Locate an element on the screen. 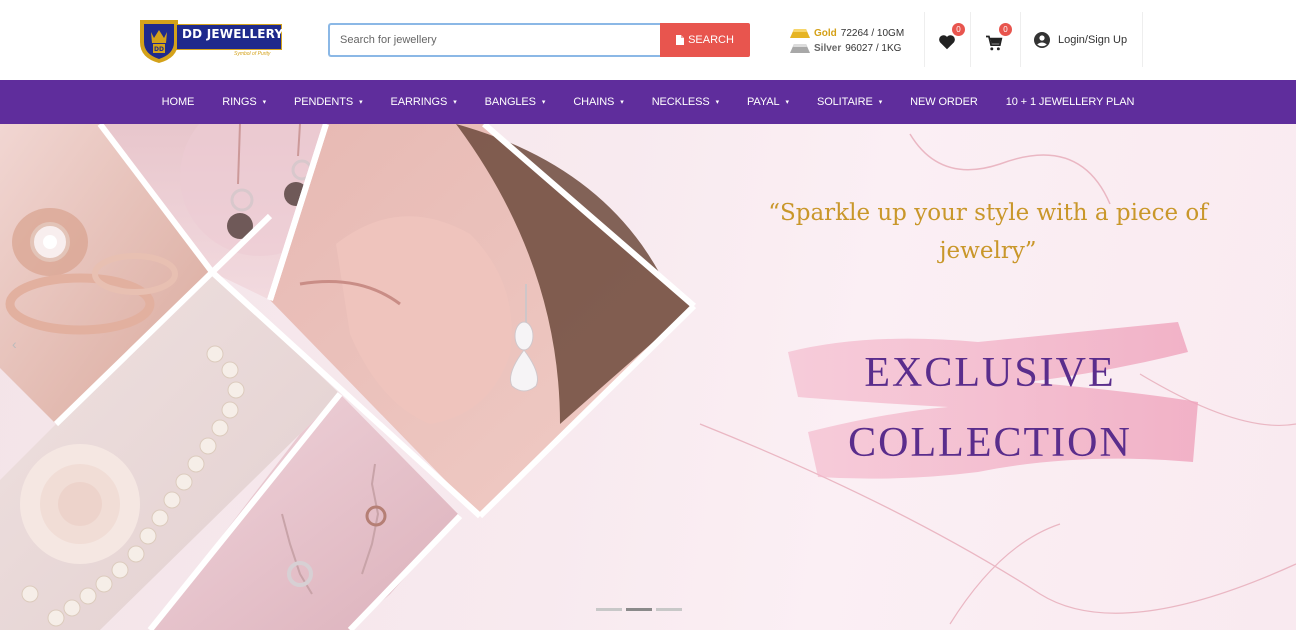 This screenshot has width=1296, height=630. search-button: SEARCH is located at coordinates (705, 40).